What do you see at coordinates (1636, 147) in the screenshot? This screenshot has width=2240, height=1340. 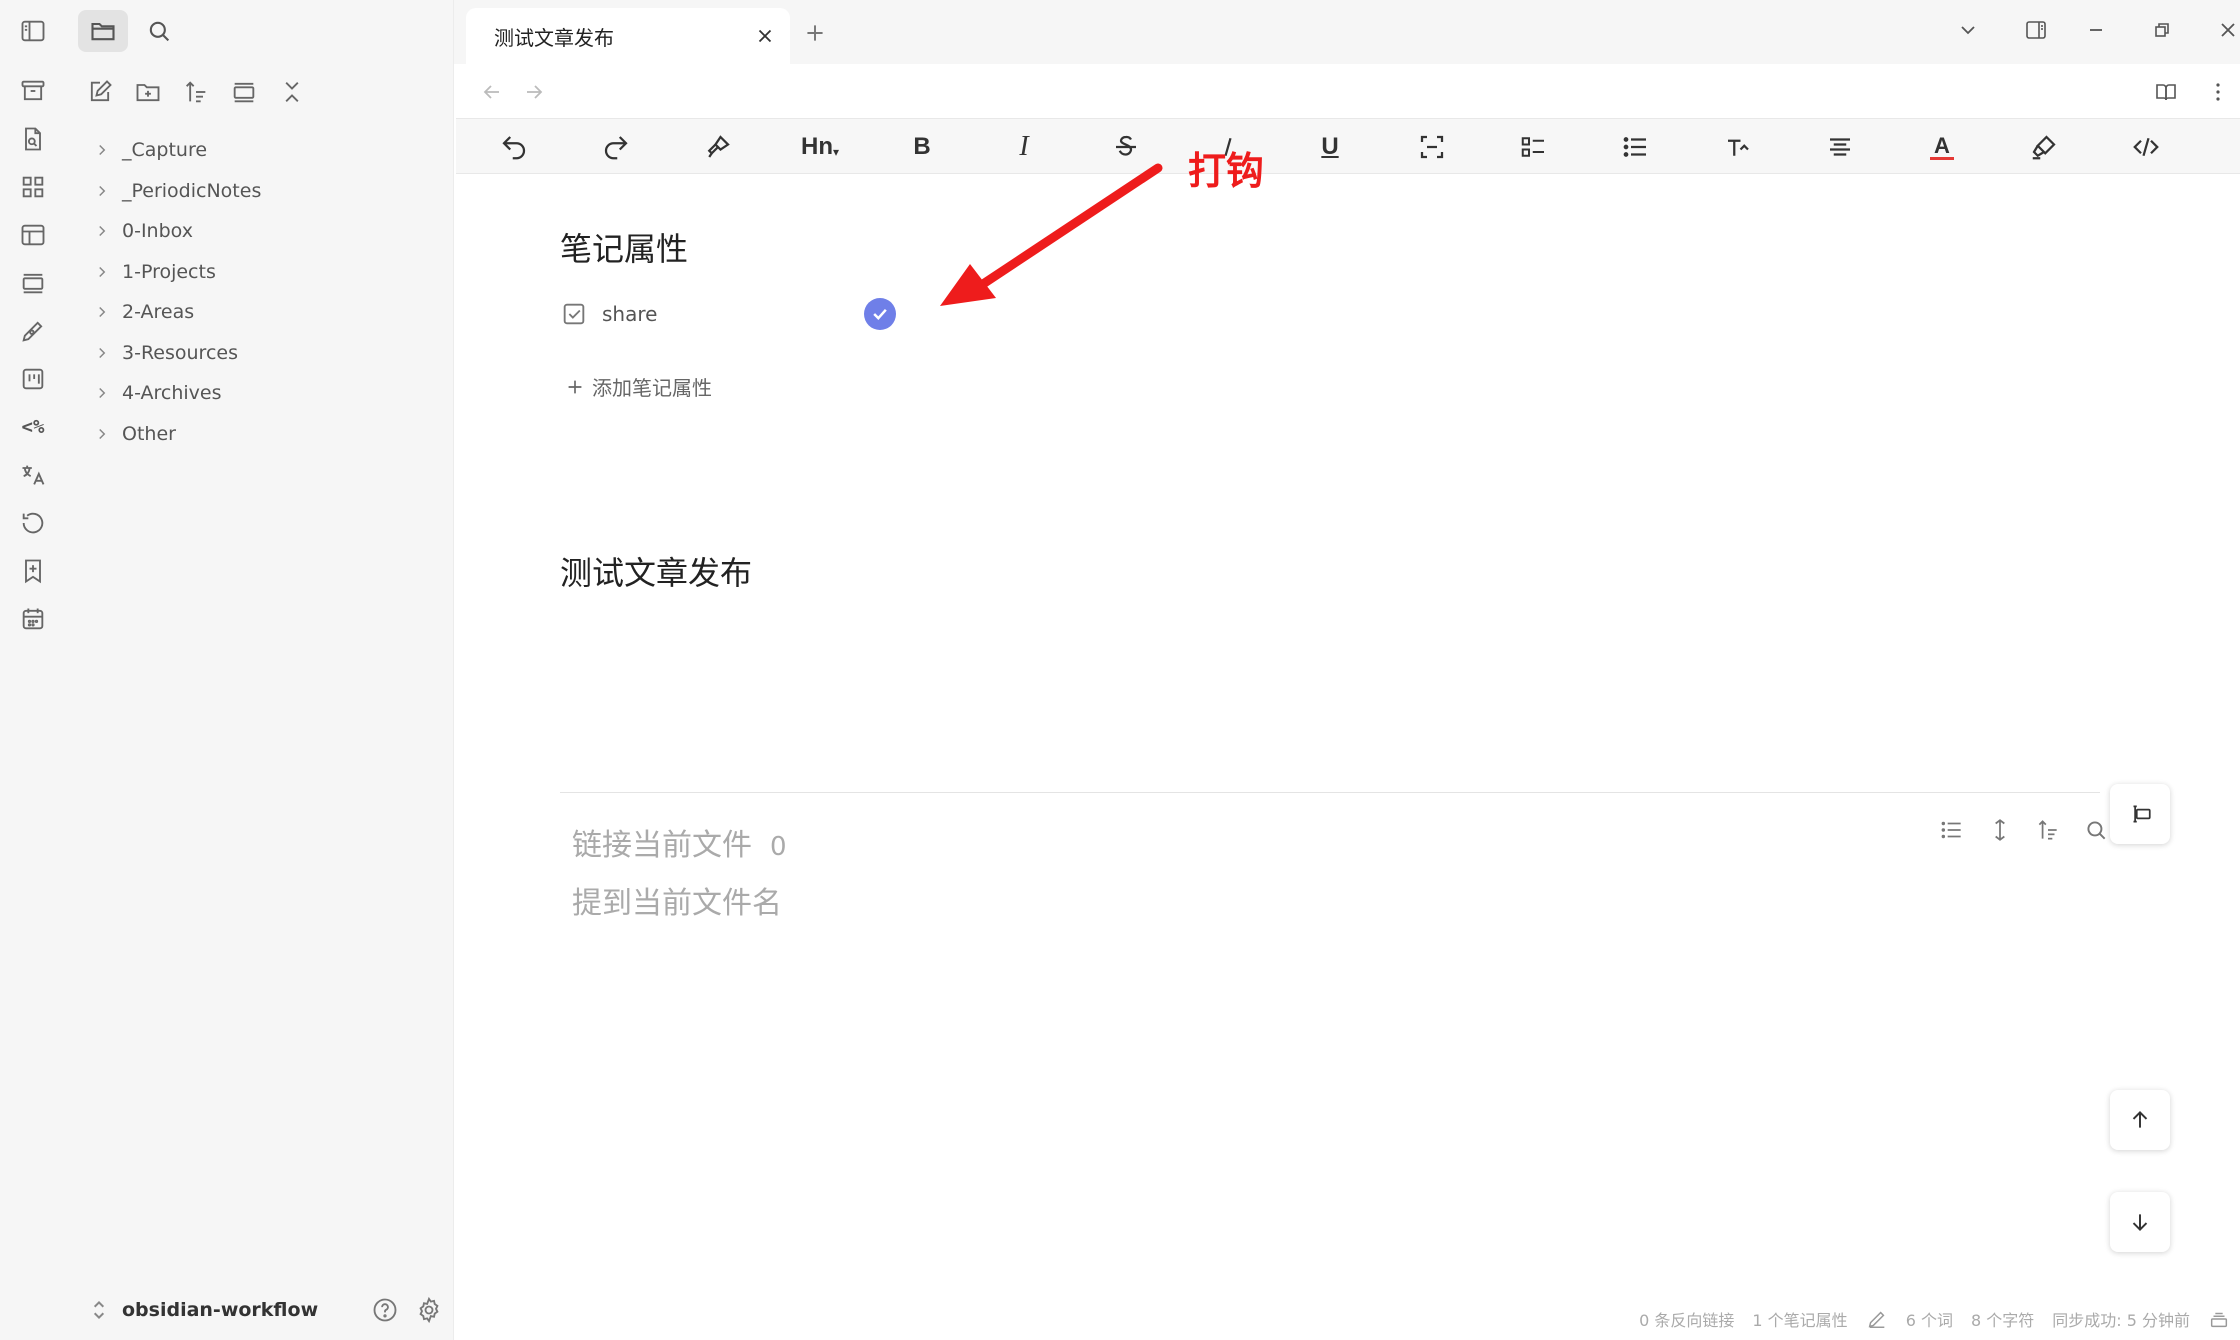 I see `list-icon` at bounding box center [1636, 147].